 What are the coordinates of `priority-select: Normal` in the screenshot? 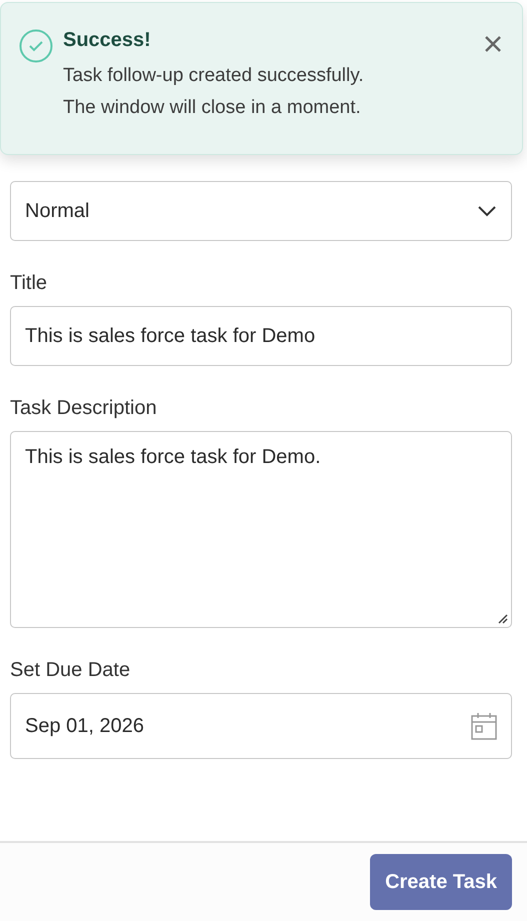 It's located at (261, 211).